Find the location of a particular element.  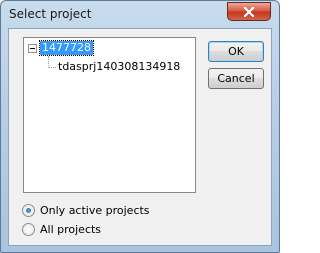

radio-button-unchecked is located at coordinates (28, 229).